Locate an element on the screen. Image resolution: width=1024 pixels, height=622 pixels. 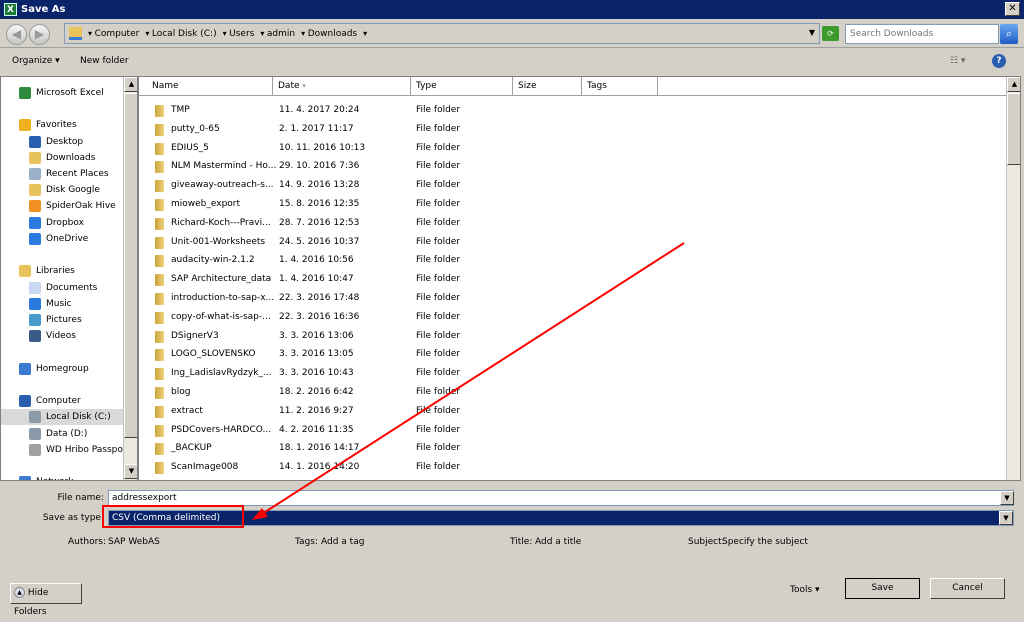
file-row: extract 11. 2. 2016 9:27 File folder is located at coordinates (572, 411).